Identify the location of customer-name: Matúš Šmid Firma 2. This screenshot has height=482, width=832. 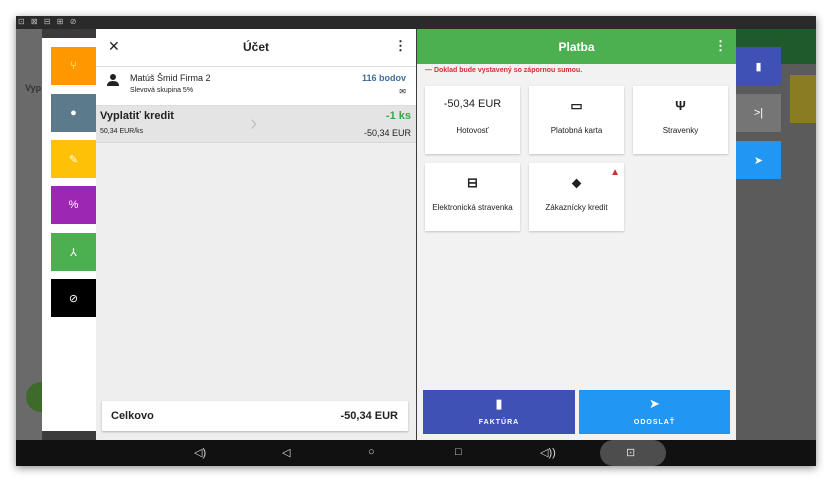
(170, 78).